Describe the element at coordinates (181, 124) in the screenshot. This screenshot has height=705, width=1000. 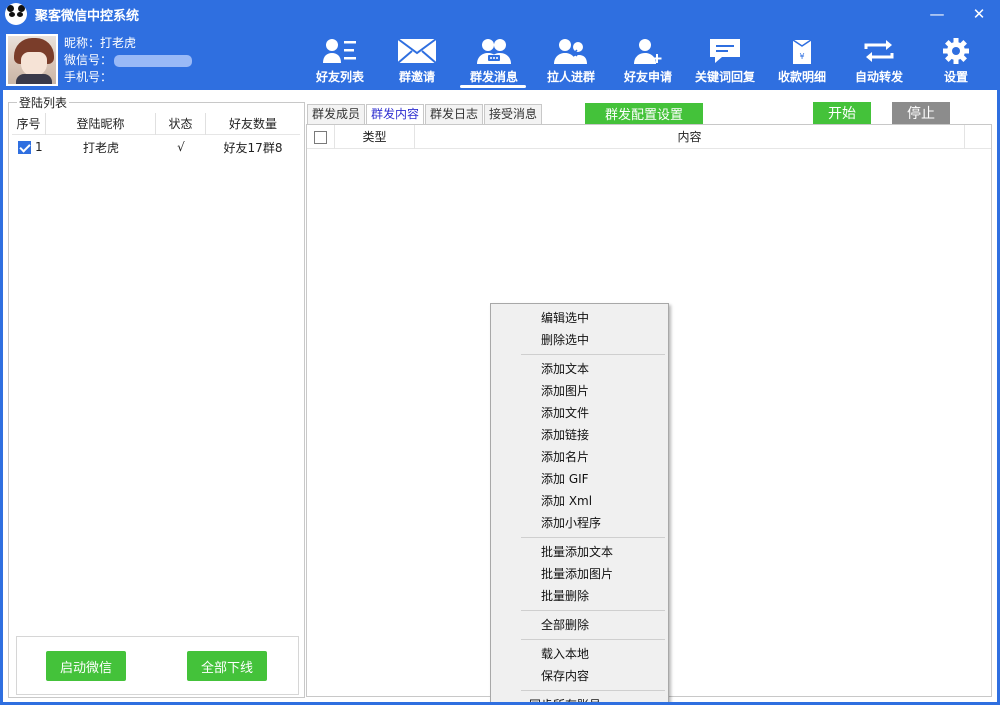
I see `column-header-status: 状态` at that location.